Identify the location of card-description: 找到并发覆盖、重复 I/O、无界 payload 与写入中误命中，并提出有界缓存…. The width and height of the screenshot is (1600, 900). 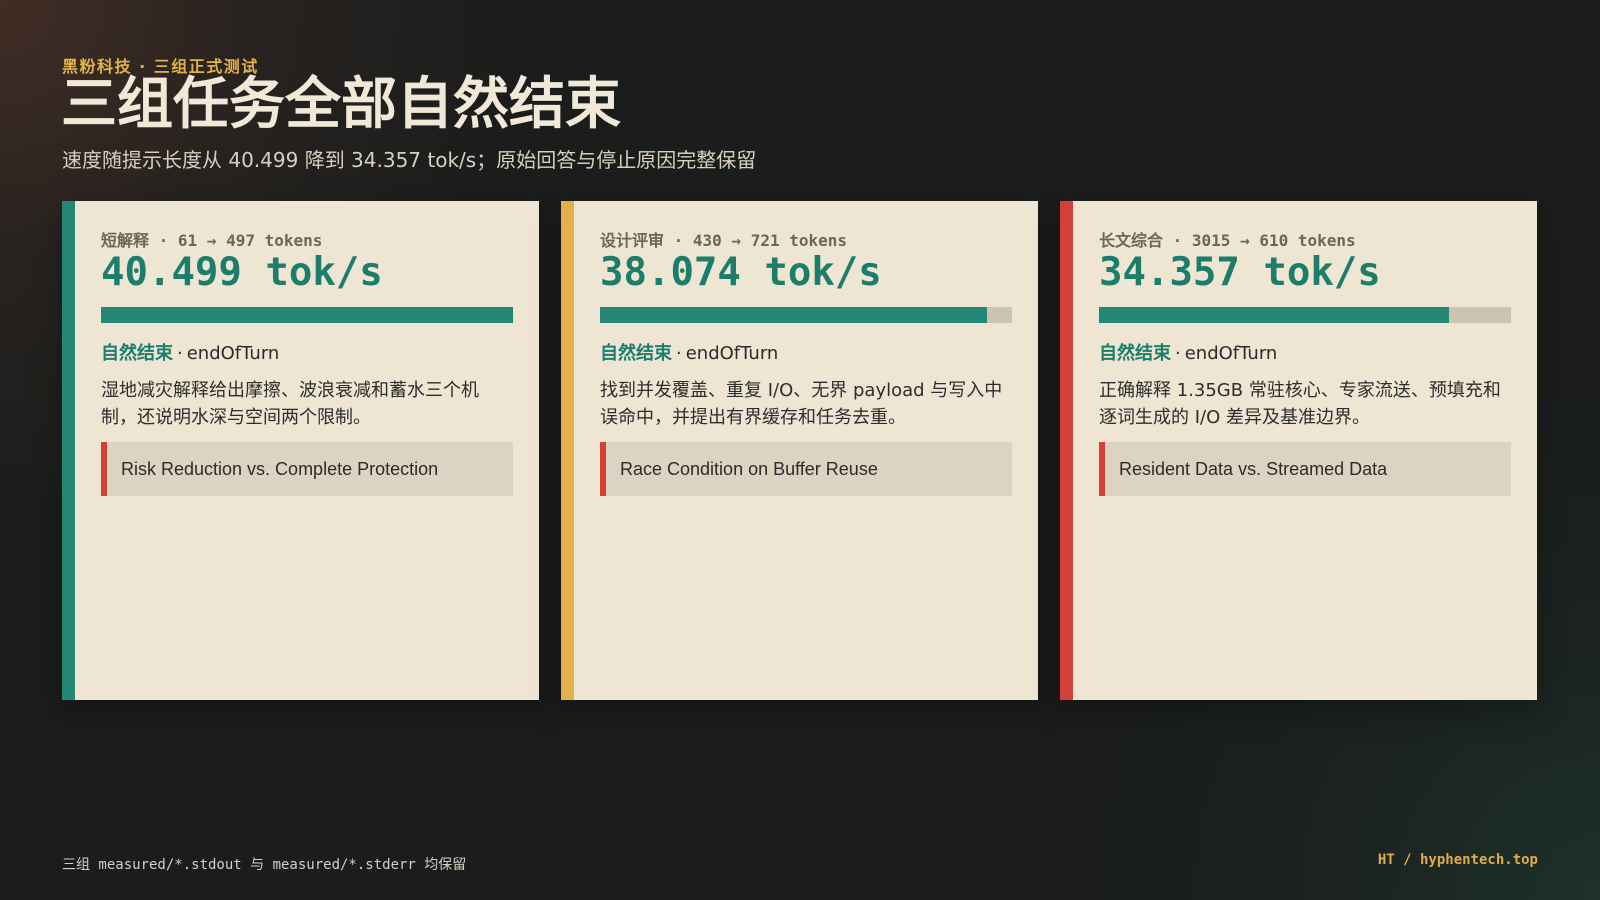
(801, 404).